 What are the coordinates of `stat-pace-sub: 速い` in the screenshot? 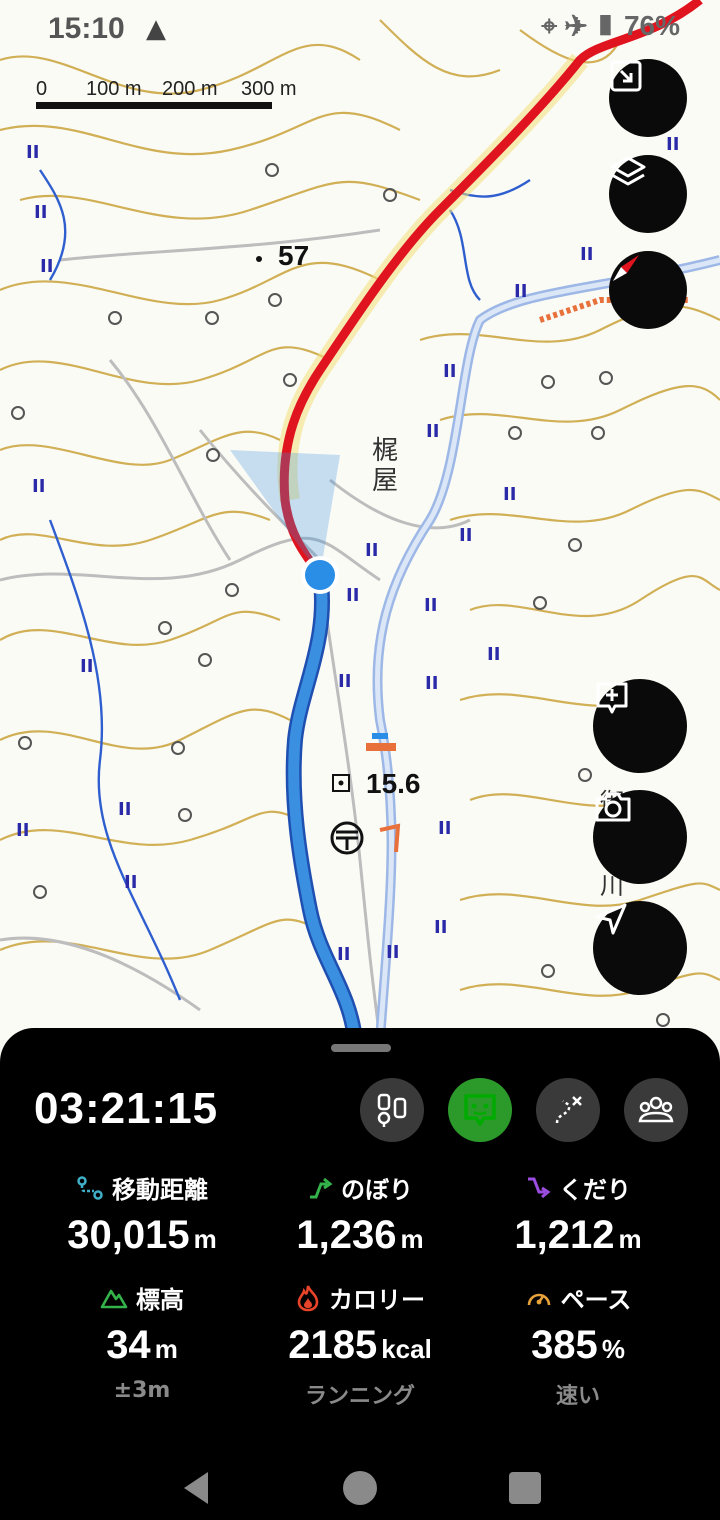 It's located at (577, 1396).